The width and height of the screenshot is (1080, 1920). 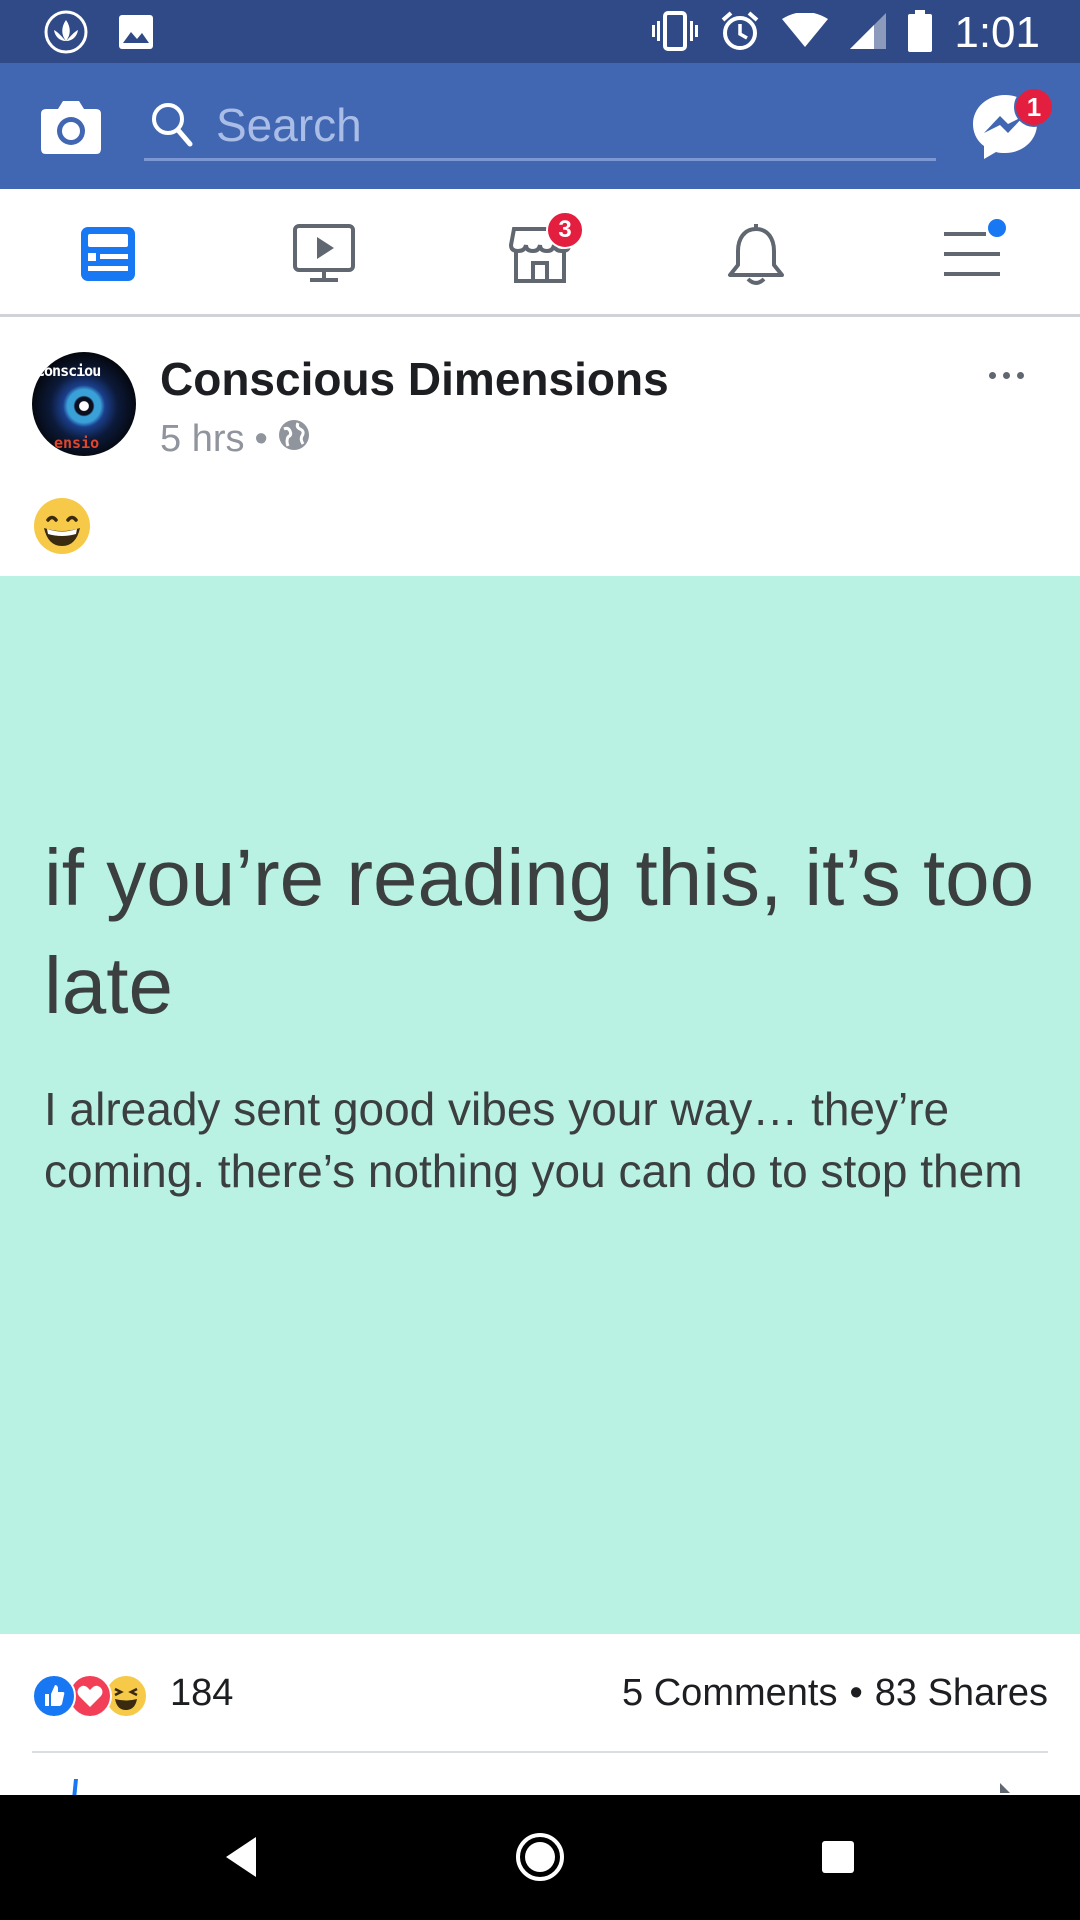 I want to click on vibrate-icon, so click(x=675, y=33).